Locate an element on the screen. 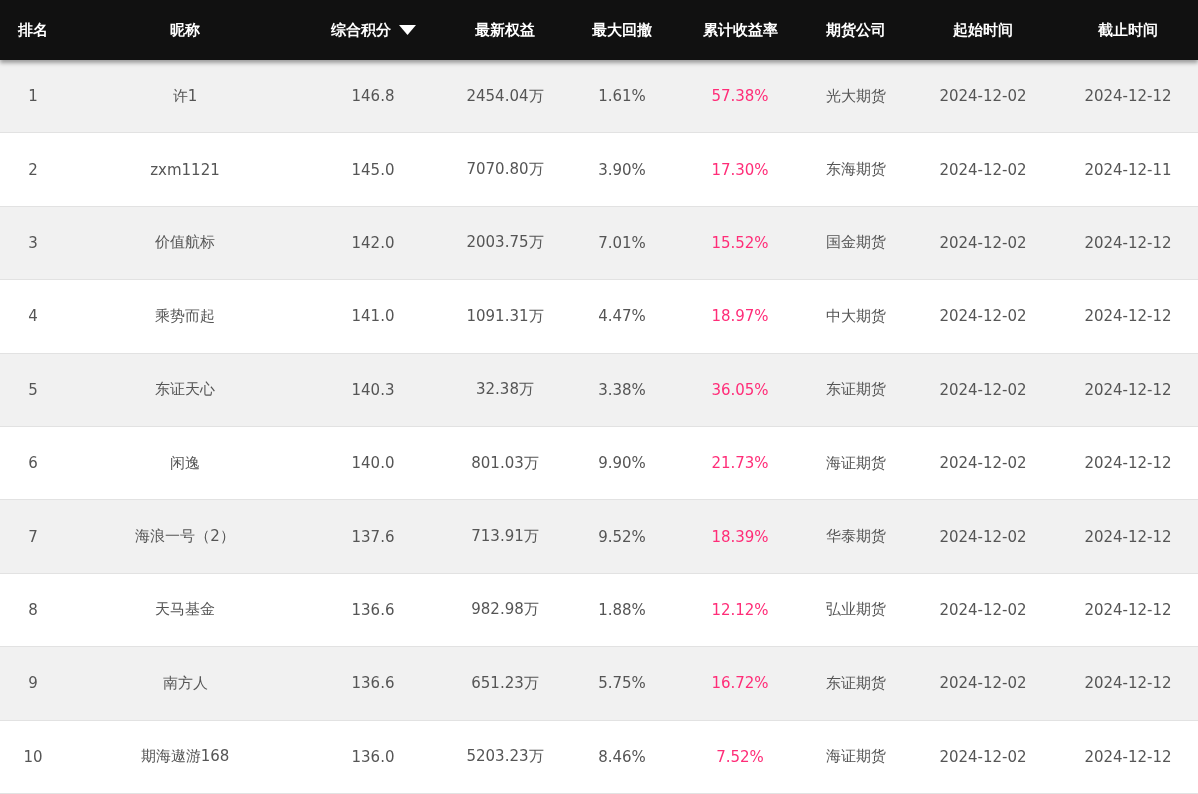 The image size is (1198, 794). nickname-cell: 许1 is located at coordinates (185, 96).